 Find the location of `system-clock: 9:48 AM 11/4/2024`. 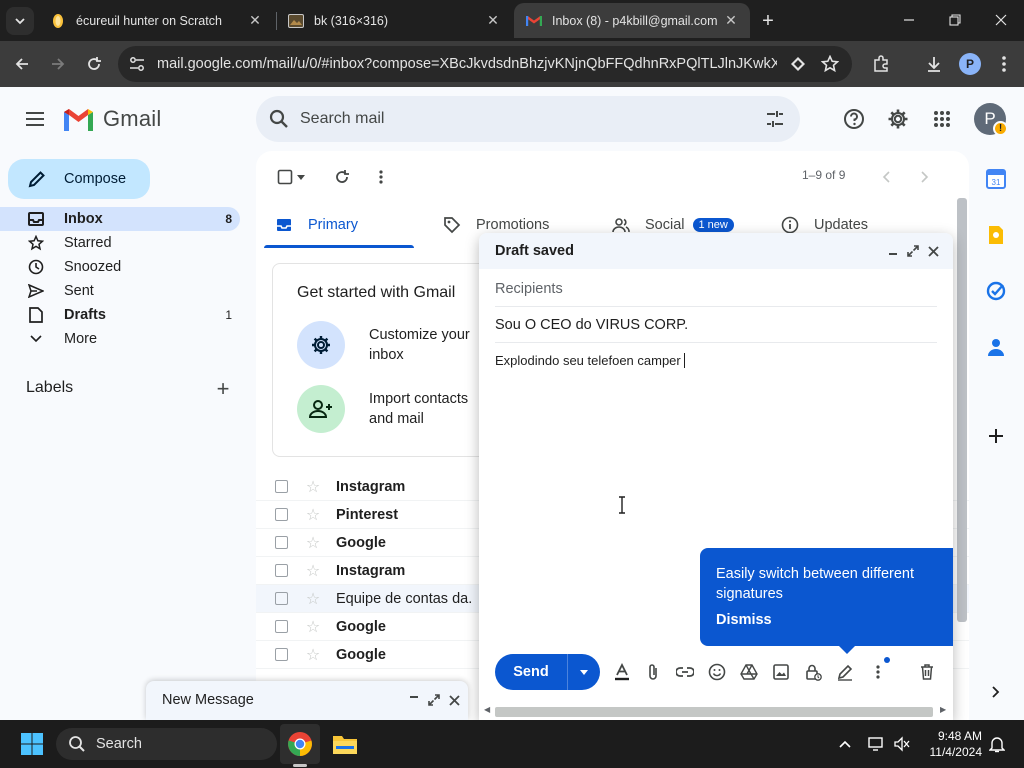

system-clock: 9:48 AM 11/4/2024 is located at coordinates (952, 744).